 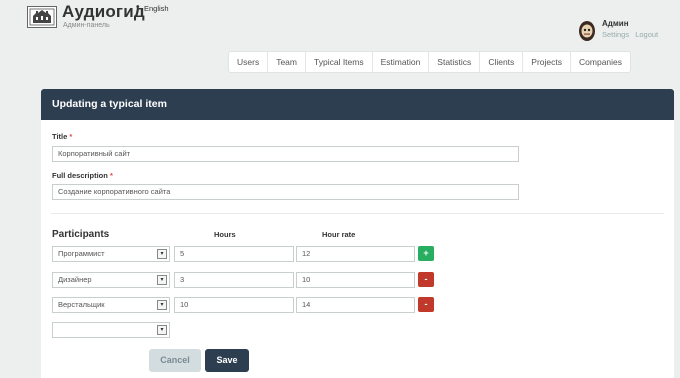 What do you see at coordinates (455, 62) in the screenshot?
I see `nav-statistics: Statistics` at bounding box center [455, 62].